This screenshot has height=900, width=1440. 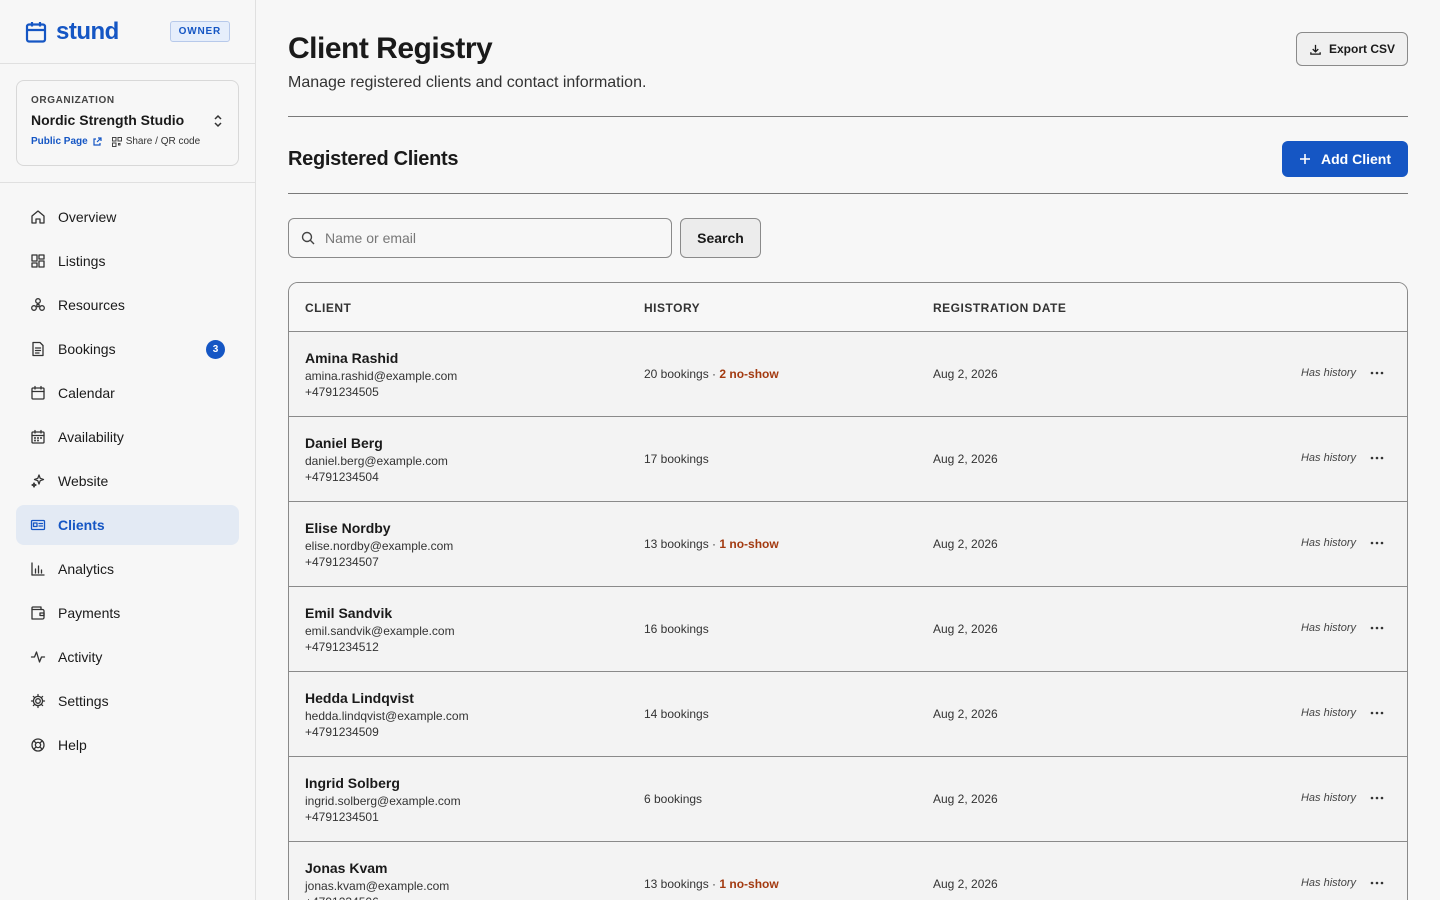 What do you see at coordinates (848, 307) in the screenshot?
I see `table-header: CLIENT HISTORY REGISTRATION DATE` at bounding box center [848, 307].